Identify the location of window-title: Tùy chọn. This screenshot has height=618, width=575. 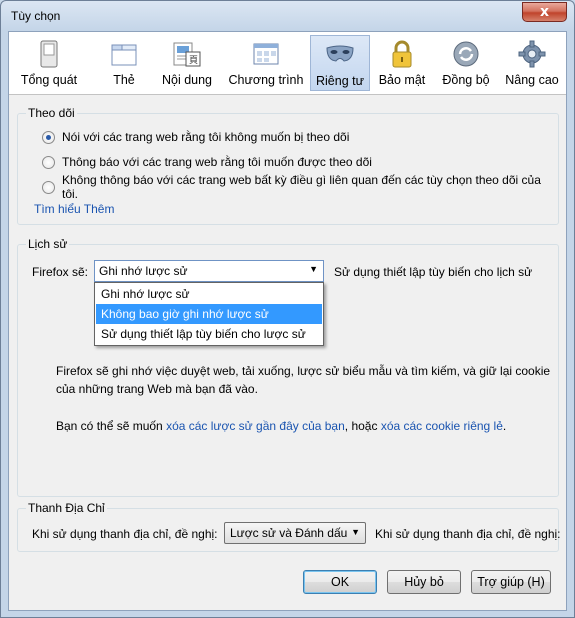
(36, 16).